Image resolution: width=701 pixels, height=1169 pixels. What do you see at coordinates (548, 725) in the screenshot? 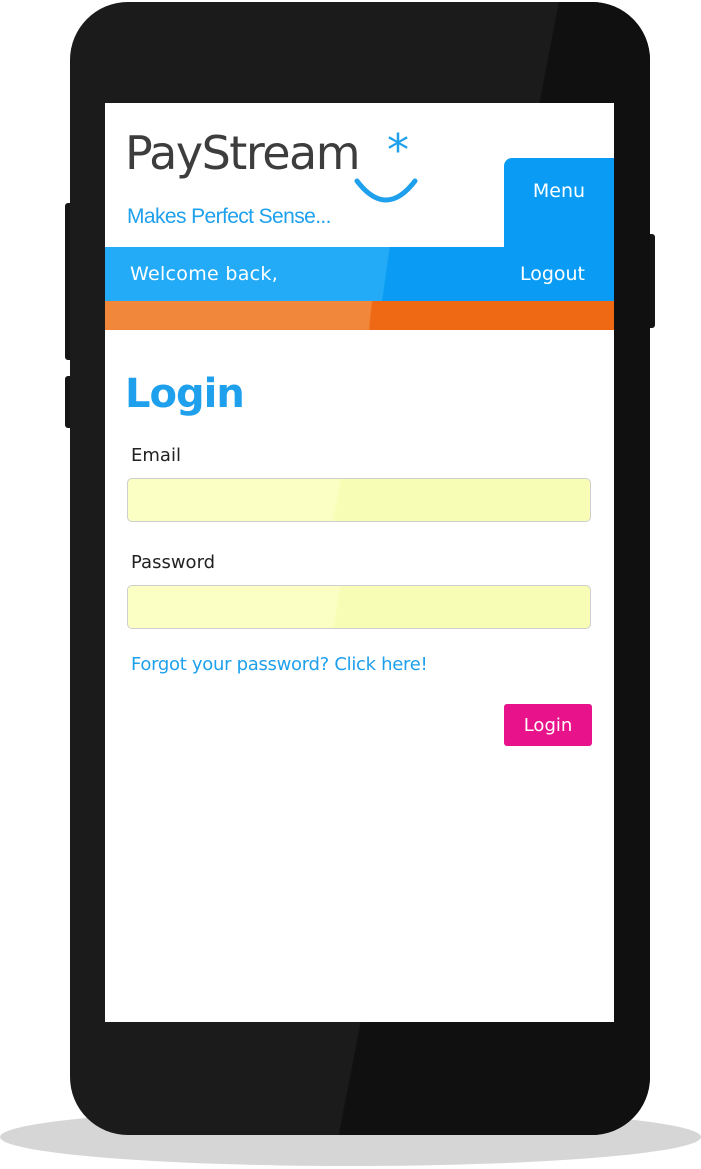
I see `login-button: Login` at bounding box center [548, 725].